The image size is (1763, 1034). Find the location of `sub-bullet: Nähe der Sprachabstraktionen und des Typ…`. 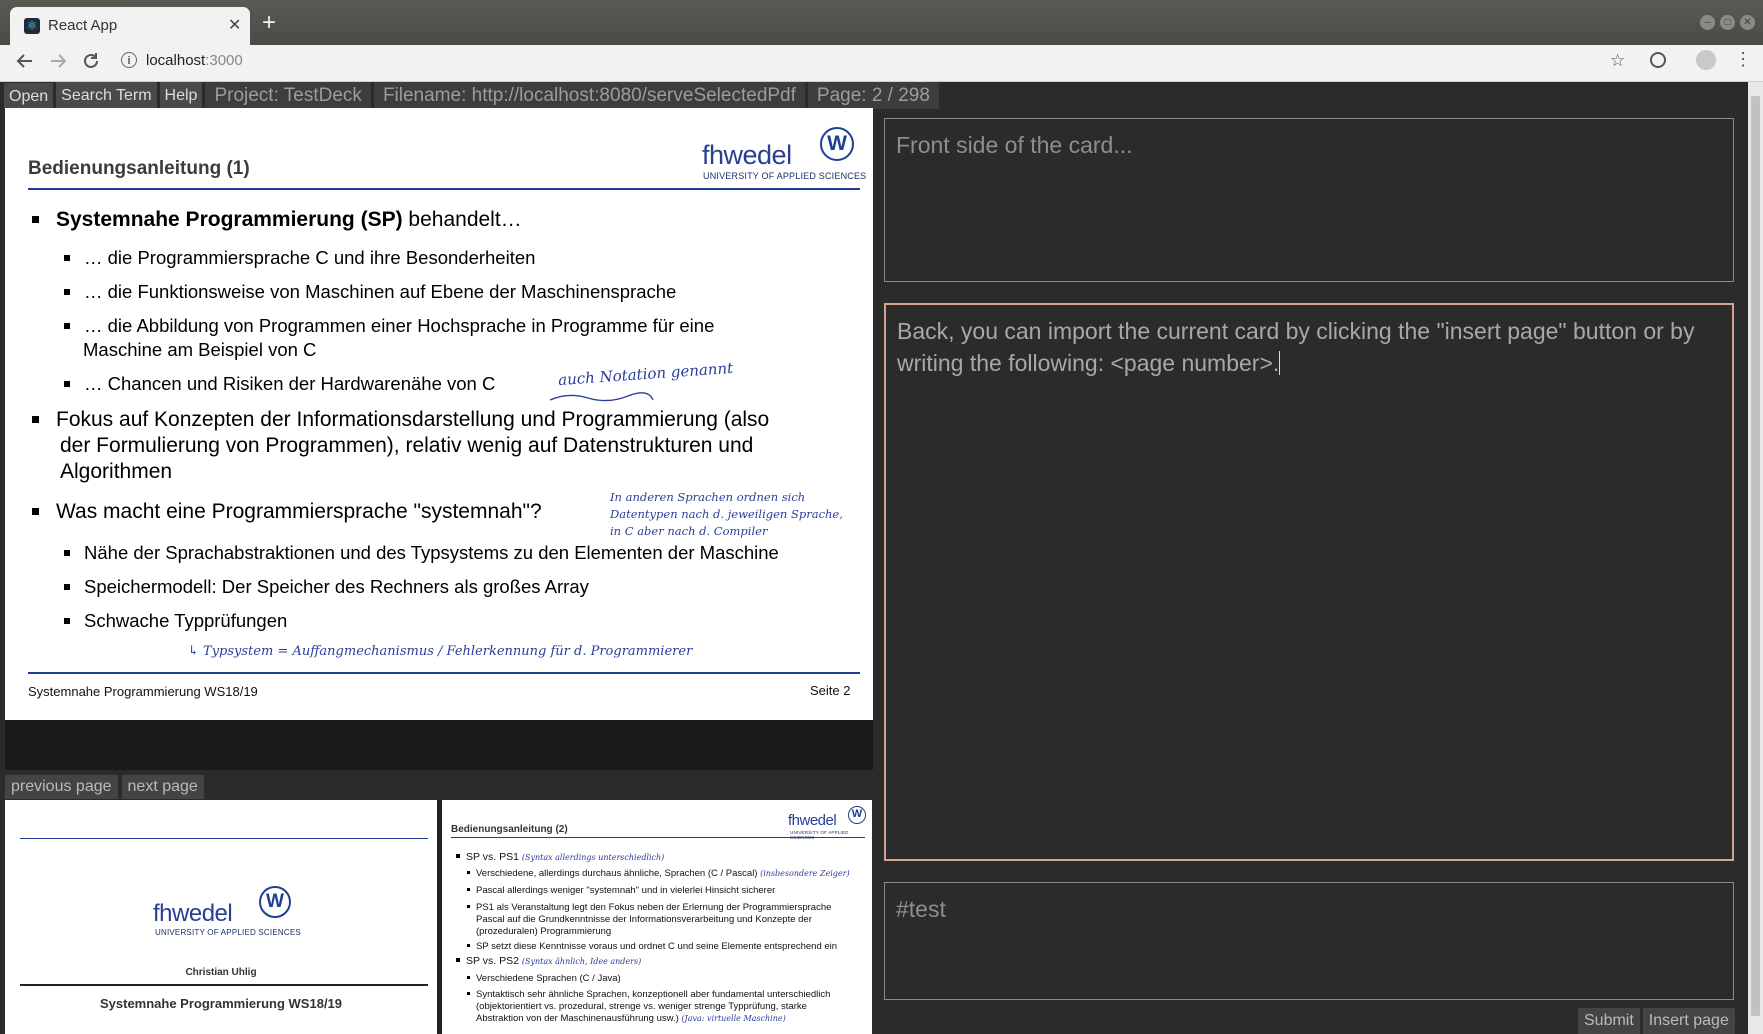

sub-bullet: Nähe der Sprachabstraktionen und des Typ… is located at coordinates (421, 553).